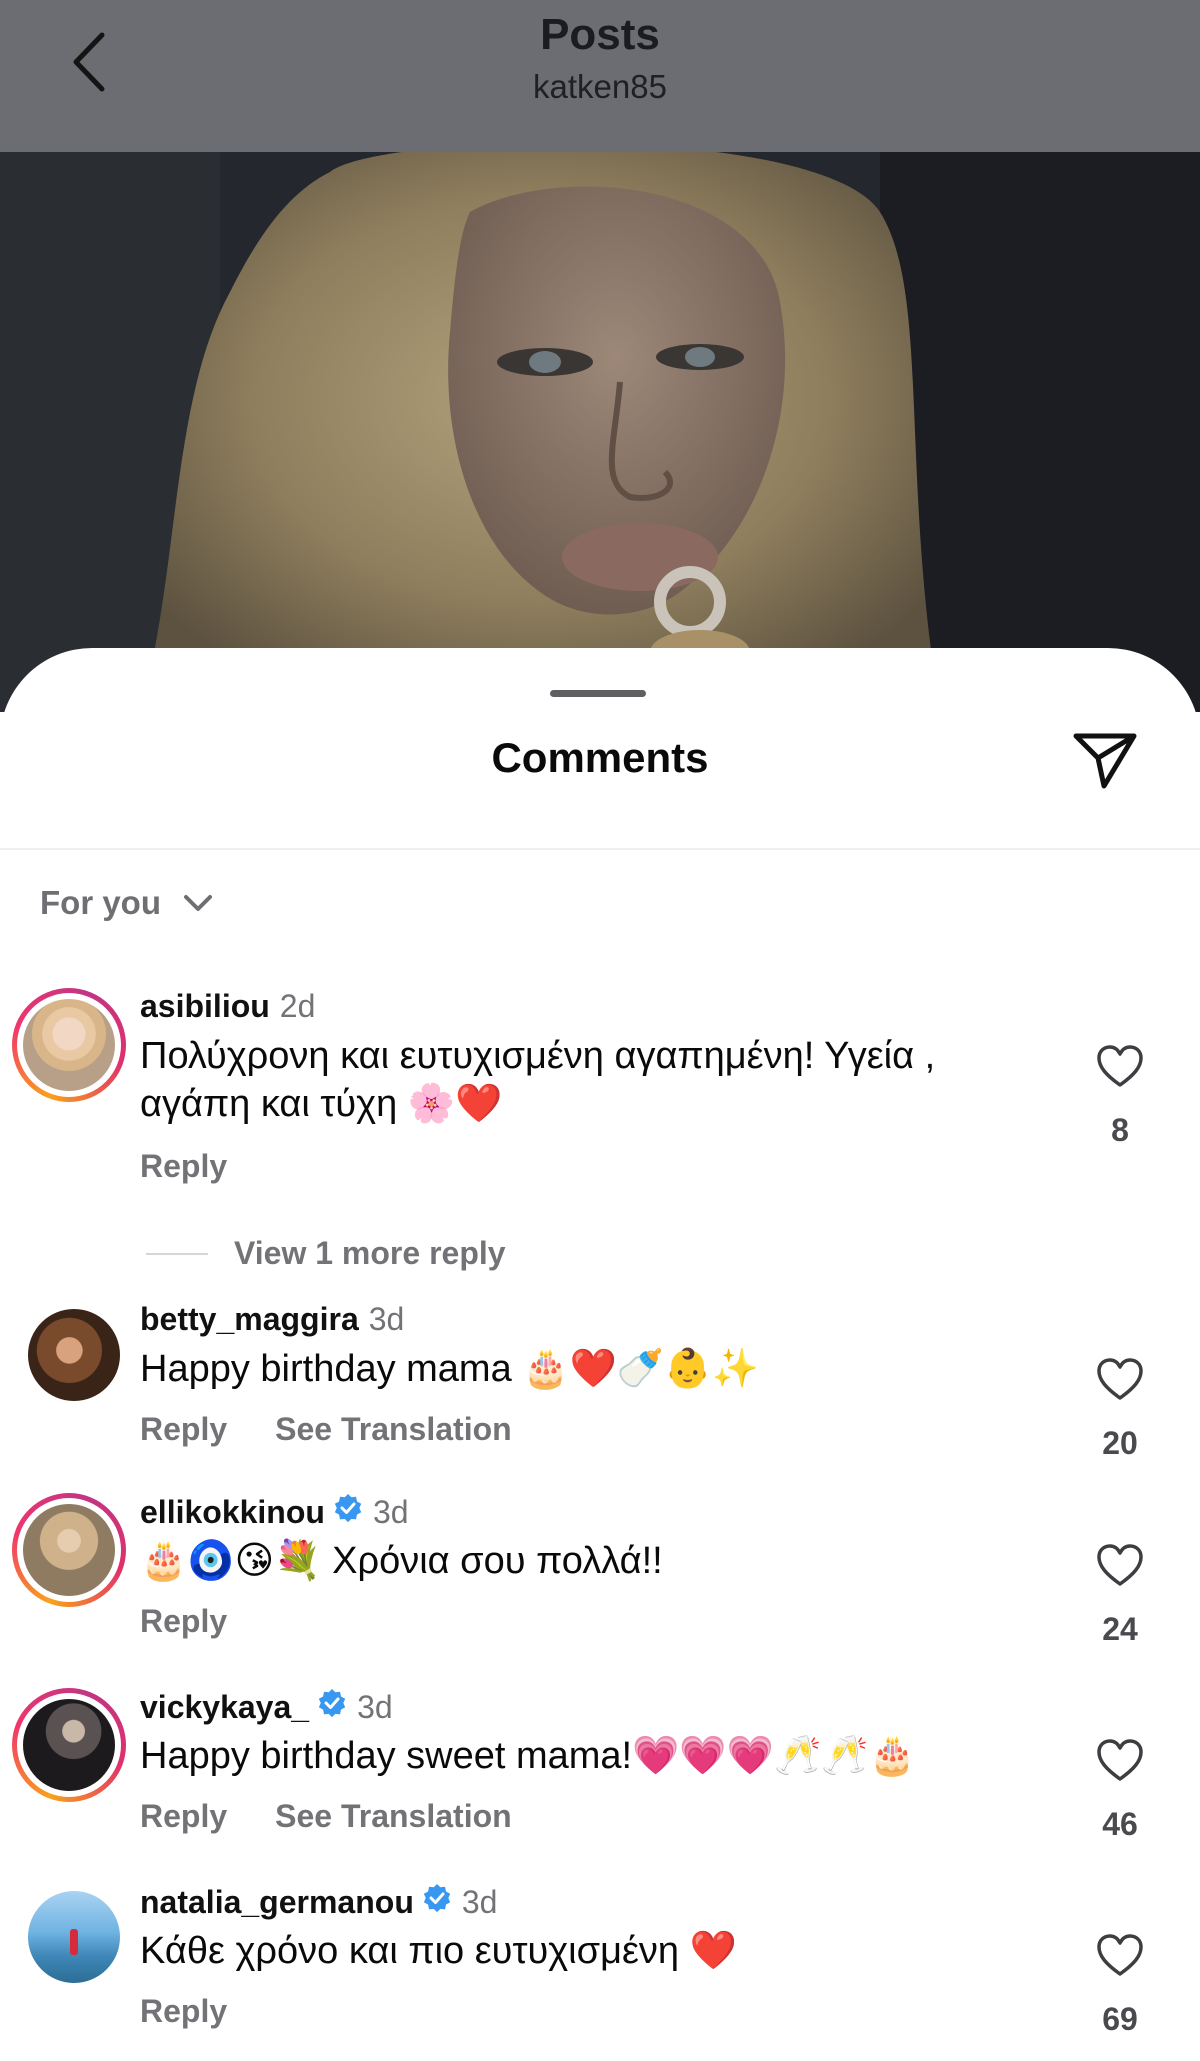 The height and width of the screenshot is (2061, 1200). Describe the element at coordinates (600, 757) in the screenshot. I see `sheet-title: Comments` at that location.